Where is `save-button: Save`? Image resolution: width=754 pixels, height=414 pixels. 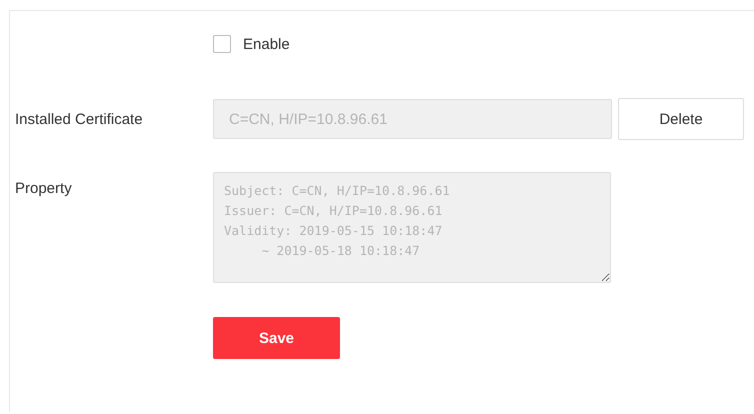
save-button: Save is located at coordinates (276, 338).